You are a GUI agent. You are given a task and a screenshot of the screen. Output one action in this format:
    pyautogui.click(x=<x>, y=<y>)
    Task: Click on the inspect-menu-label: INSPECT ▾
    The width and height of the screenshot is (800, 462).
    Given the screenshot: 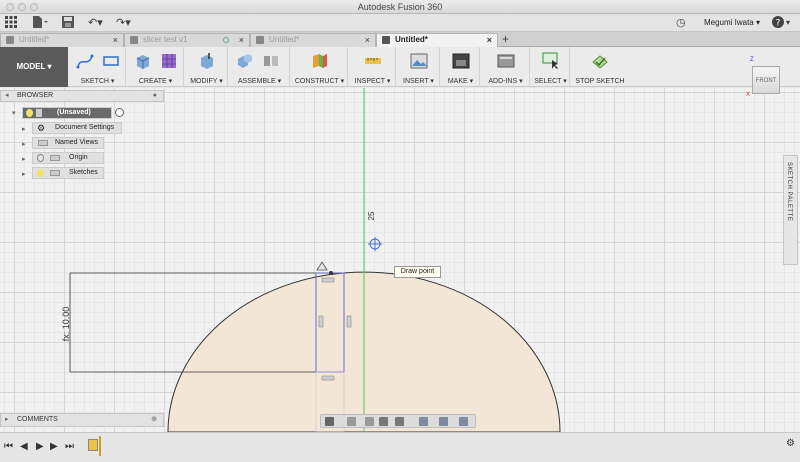 What is the action you would take?
    pyautogui.click(x=372, y=81)
    